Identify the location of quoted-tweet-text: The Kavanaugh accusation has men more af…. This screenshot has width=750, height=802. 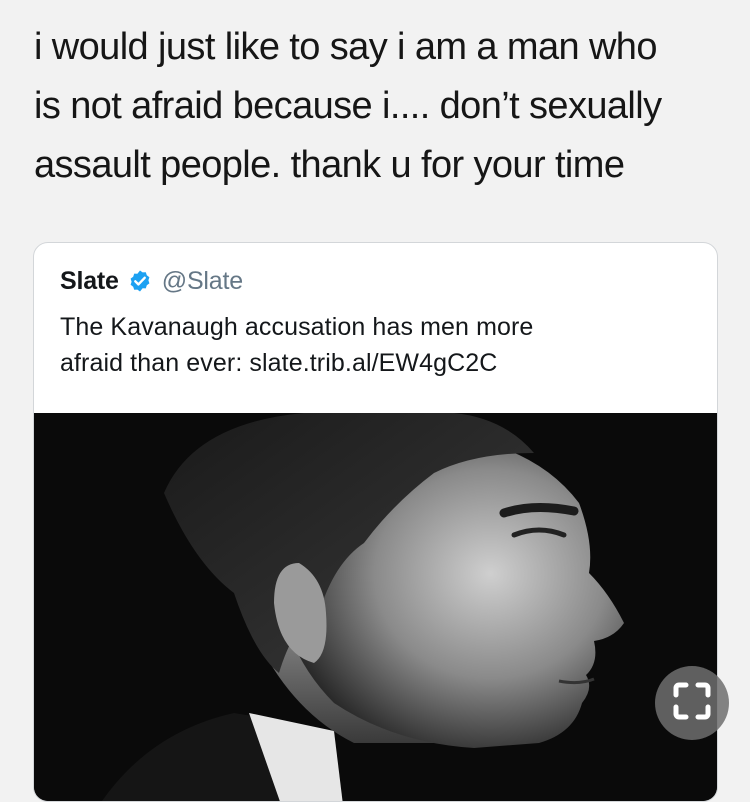
(380, 345).